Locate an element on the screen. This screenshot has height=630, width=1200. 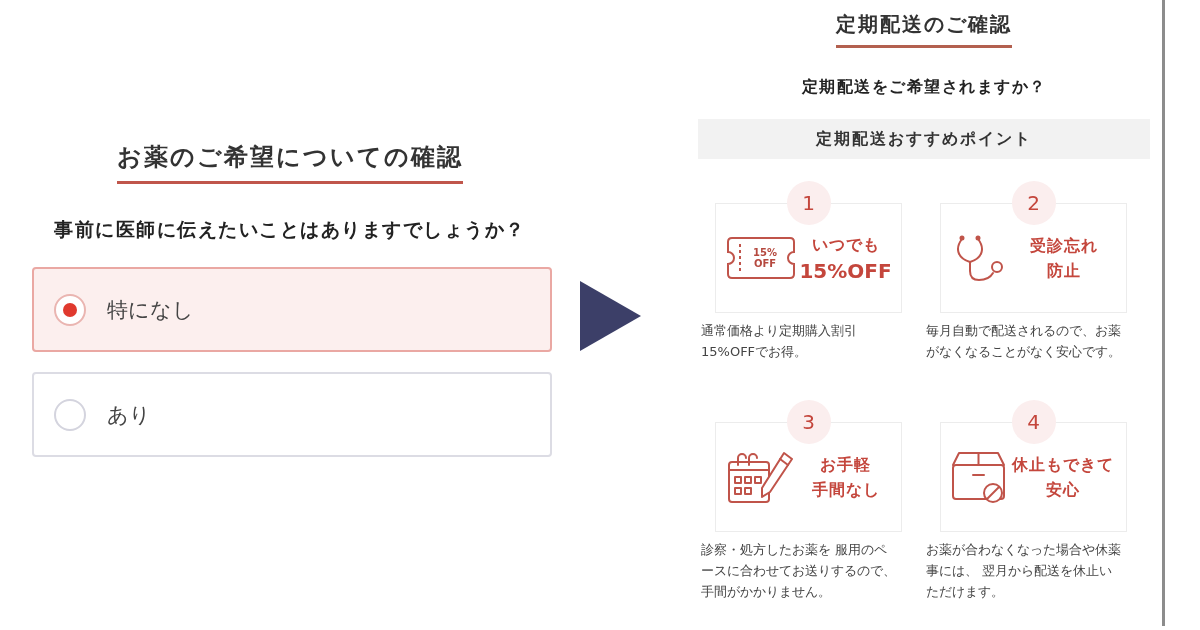
box-prohibited-icon is located at coordinates (978, 477).